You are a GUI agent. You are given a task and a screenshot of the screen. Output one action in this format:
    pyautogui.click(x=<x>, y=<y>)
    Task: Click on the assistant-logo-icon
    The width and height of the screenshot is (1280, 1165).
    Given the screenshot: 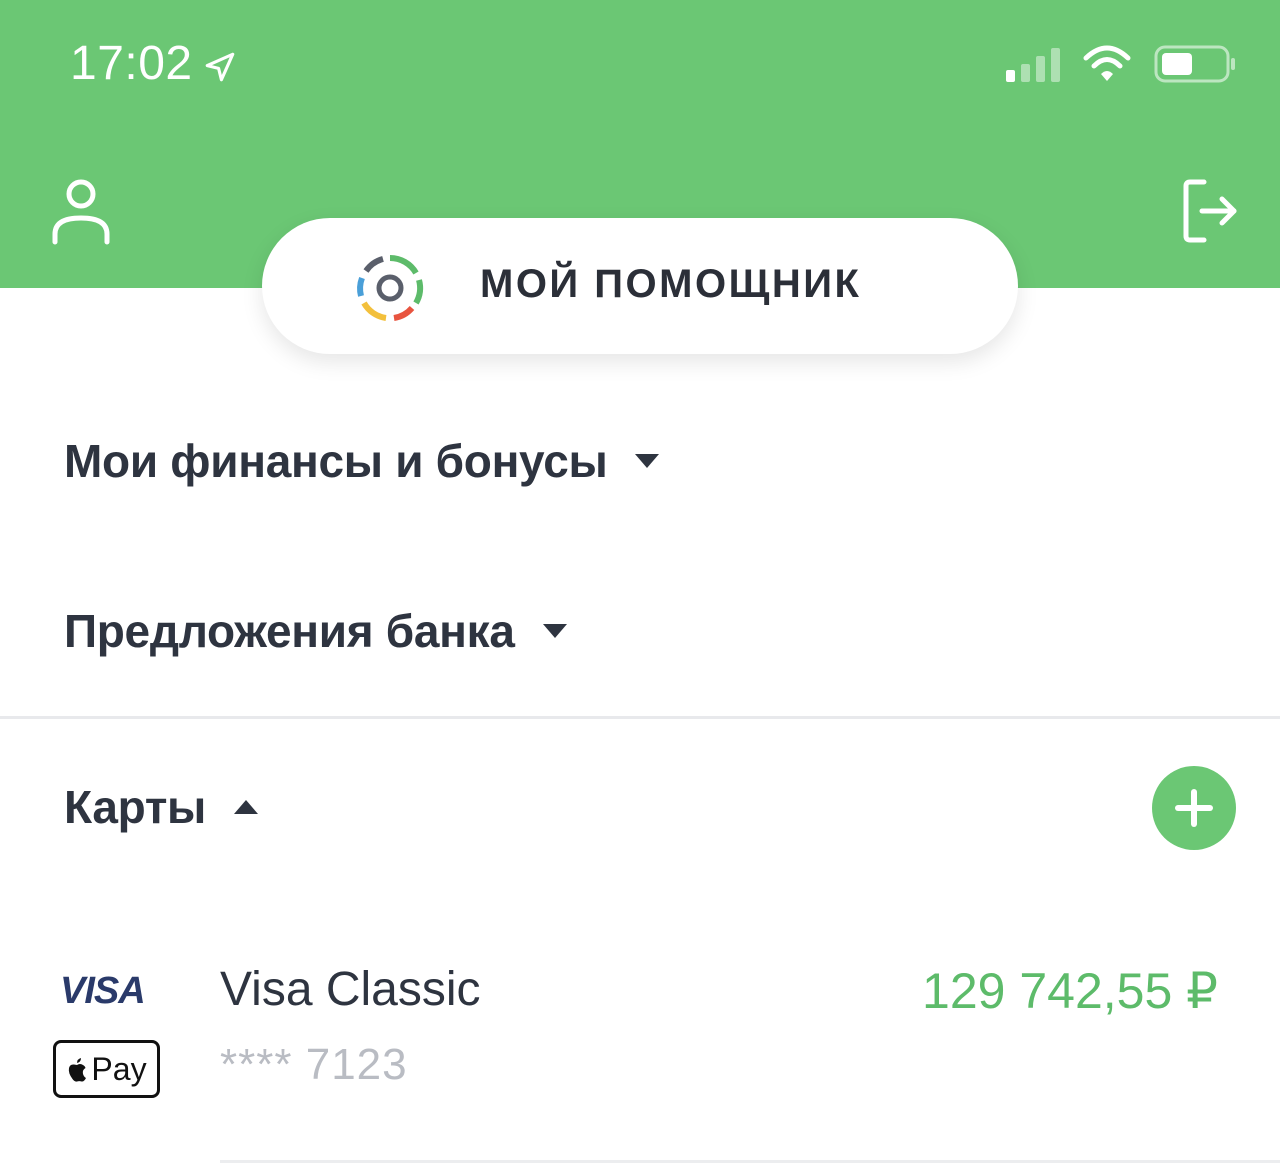 What is the action you would take?
    pyautogui.click(x=390, y=287)
    